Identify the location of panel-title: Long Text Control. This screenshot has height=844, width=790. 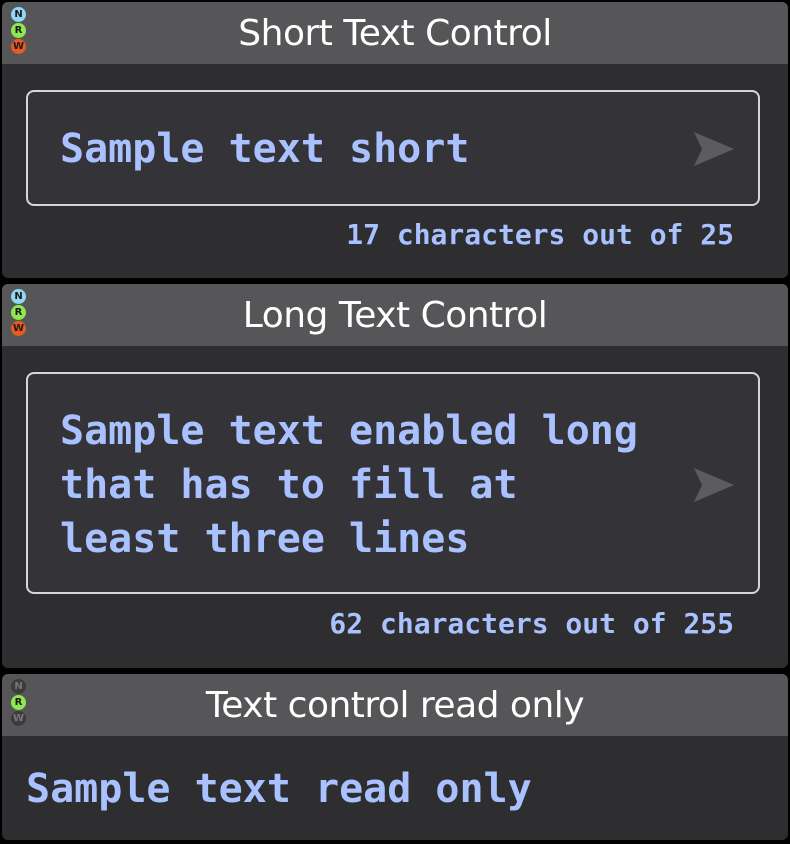
(395, 315).